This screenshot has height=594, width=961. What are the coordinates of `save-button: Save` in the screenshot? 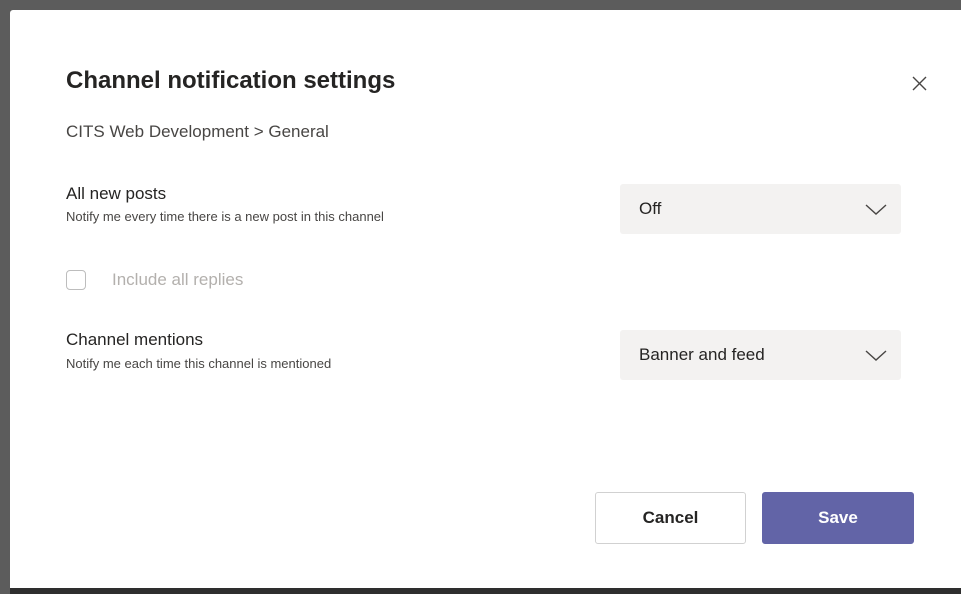 It's located at (838, 518).